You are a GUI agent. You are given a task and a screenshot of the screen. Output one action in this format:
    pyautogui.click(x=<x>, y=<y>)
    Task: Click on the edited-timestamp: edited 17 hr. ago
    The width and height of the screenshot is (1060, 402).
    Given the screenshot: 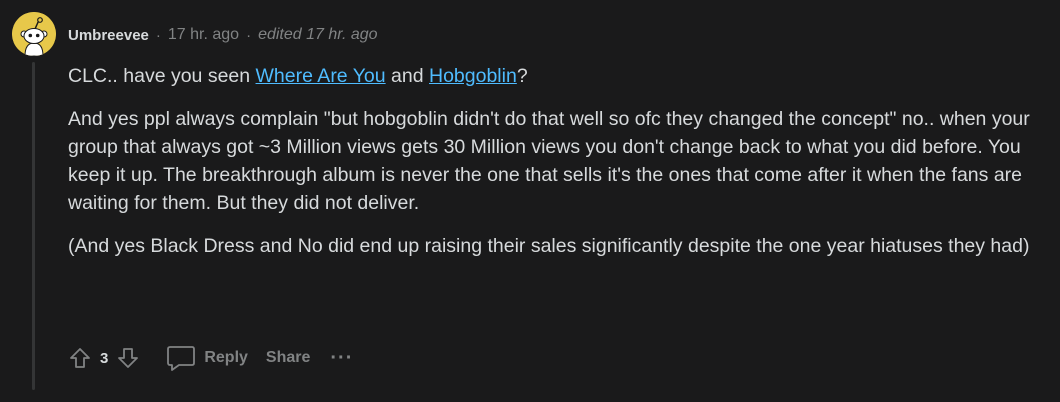 What is the action you would take?
    pyautogui.click(x=318, y=34)
    